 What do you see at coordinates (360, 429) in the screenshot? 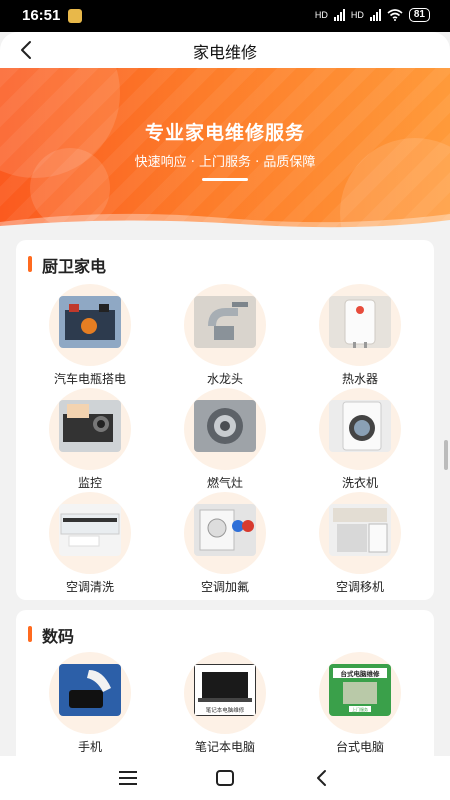
I see `washing-machine-photo` at bounding box center [360, 429].